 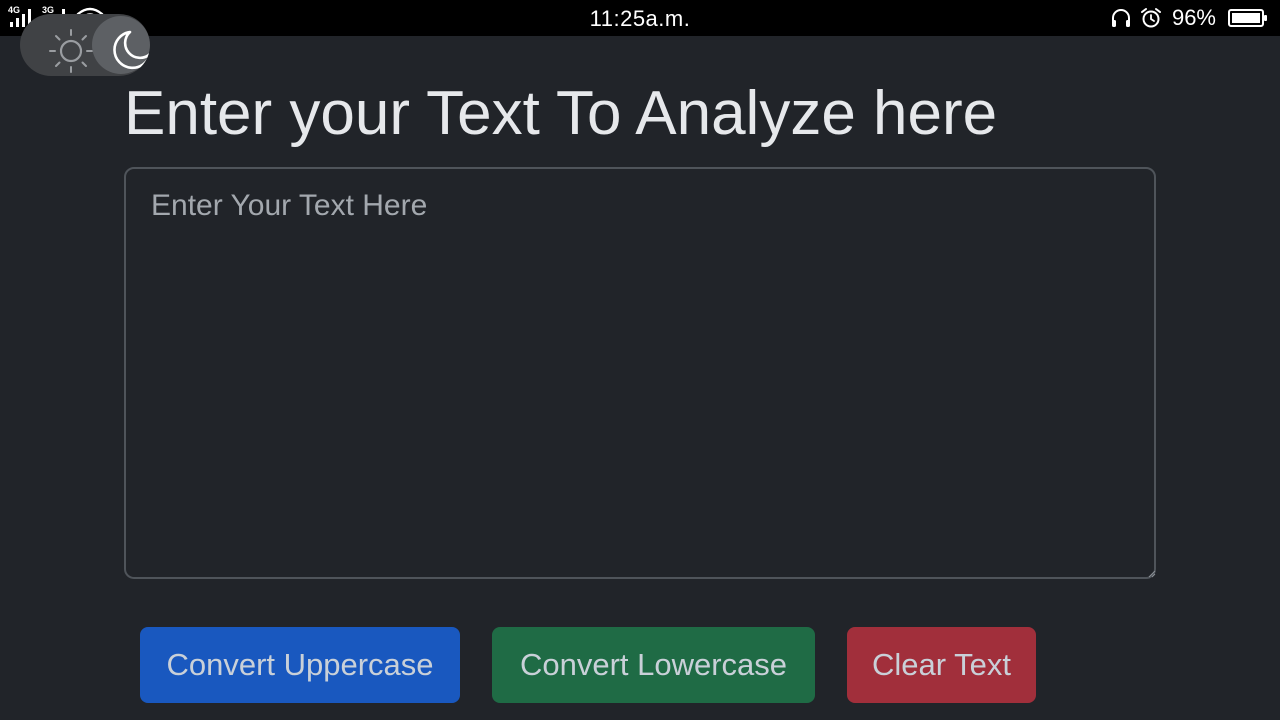 What do you see at coordinates (1151, 573) in the screenshot?
I see `resize-grip-icon` at bounding box center [1151, 573].